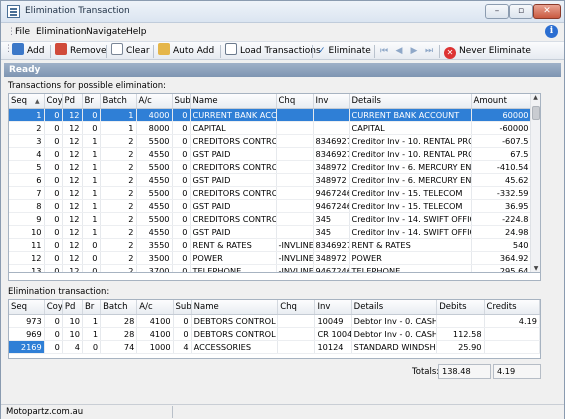 This screenshot has width=565, height=419. Describe the element at coordinates (296, 347) in the screenshot. I see `bottom-cell-chq` at that location.